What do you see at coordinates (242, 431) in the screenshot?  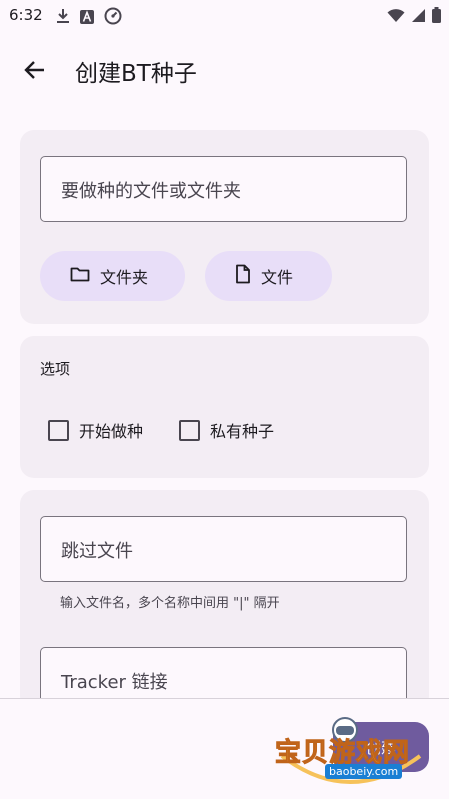 I see `private-torrent-label: 私有种子` at bounding box center [242, 431].